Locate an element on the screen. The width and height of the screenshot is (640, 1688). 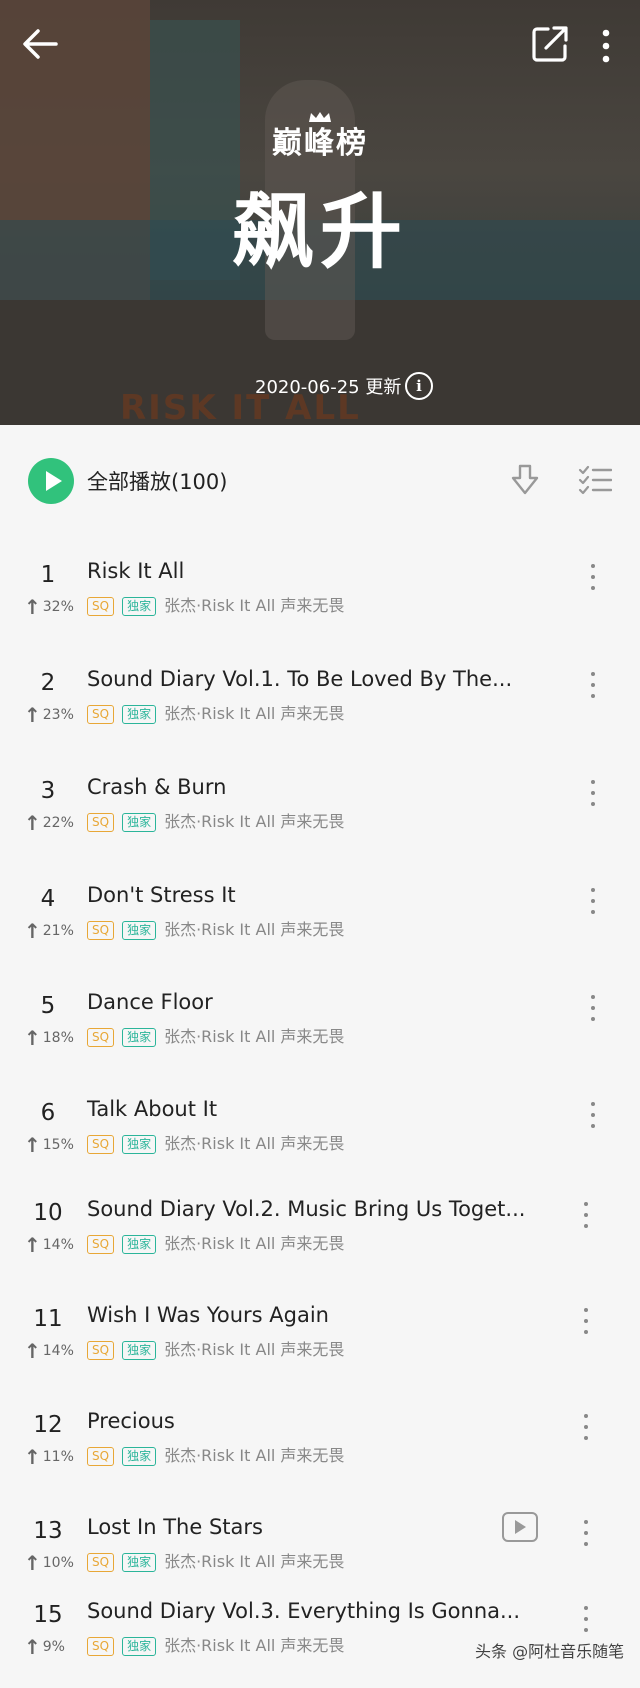
trend-percent: 10% is located at coordinates (58, 1563).